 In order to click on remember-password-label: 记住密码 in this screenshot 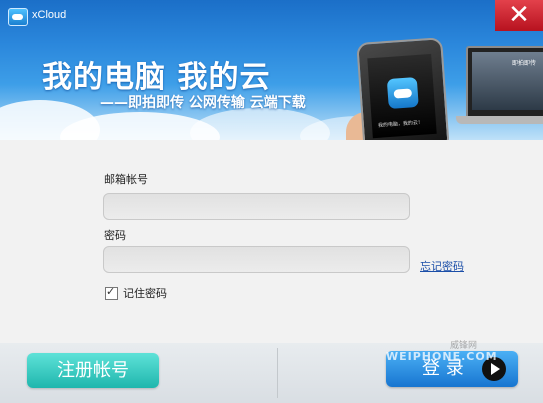, I will do `click(145, 293)`.